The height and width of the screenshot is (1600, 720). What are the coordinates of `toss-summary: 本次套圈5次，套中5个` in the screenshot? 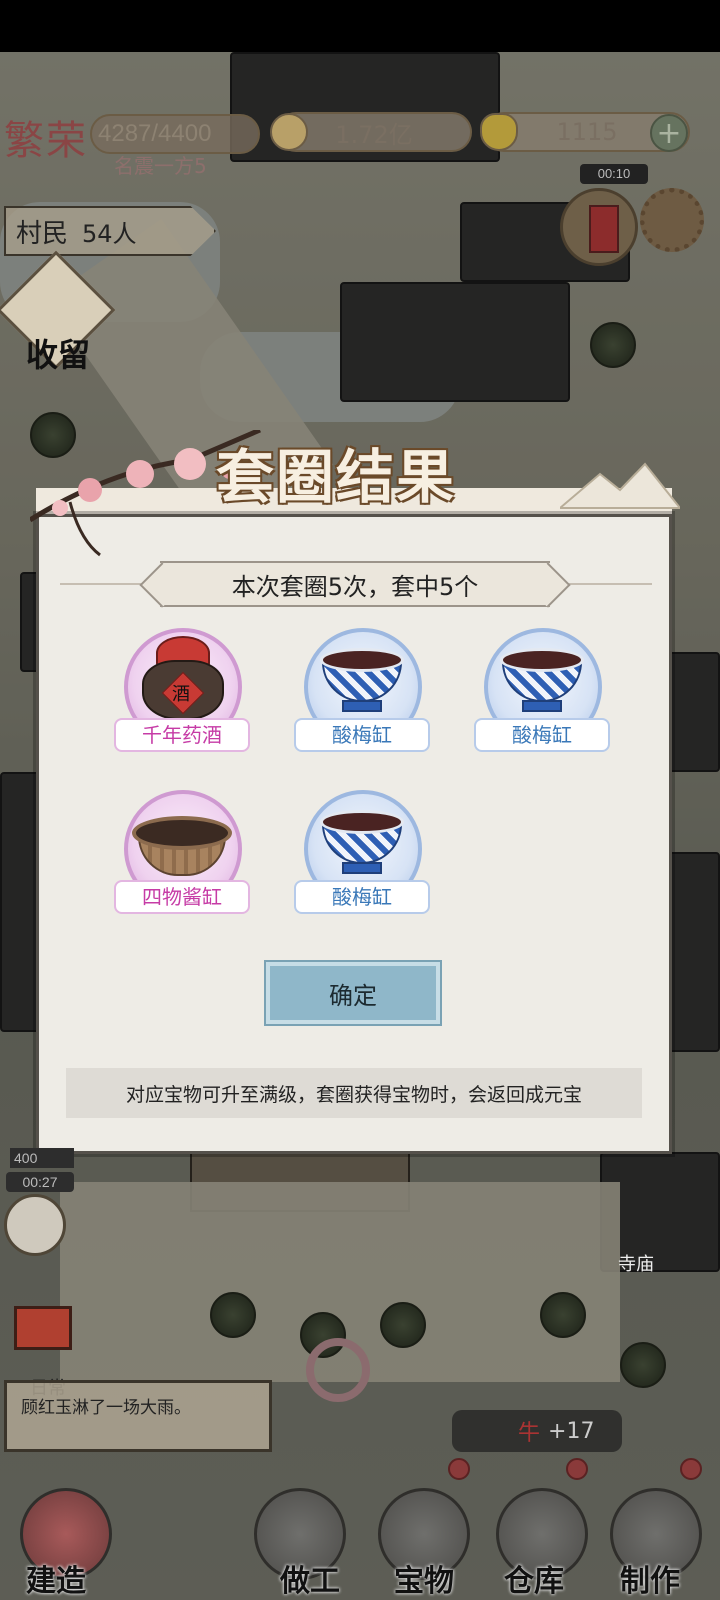 It's located at (355, 584).